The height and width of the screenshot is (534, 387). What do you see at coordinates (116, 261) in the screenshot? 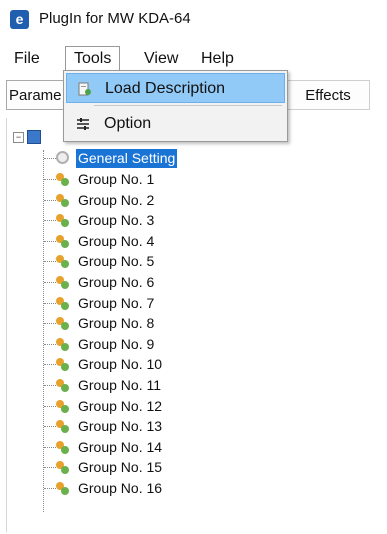
I see `tree-item-label: Group No. 5` at bounding box center [116, 261].